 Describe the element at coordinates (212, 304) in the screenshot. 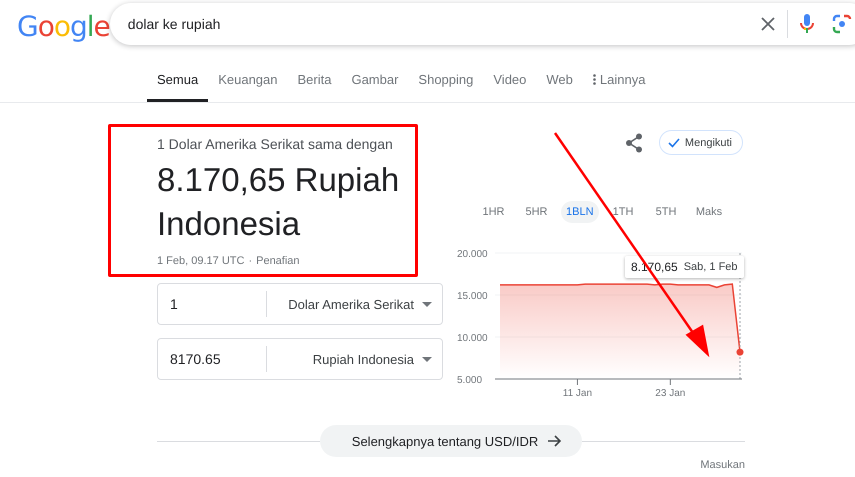

I see `amount-input: 1` at that location.